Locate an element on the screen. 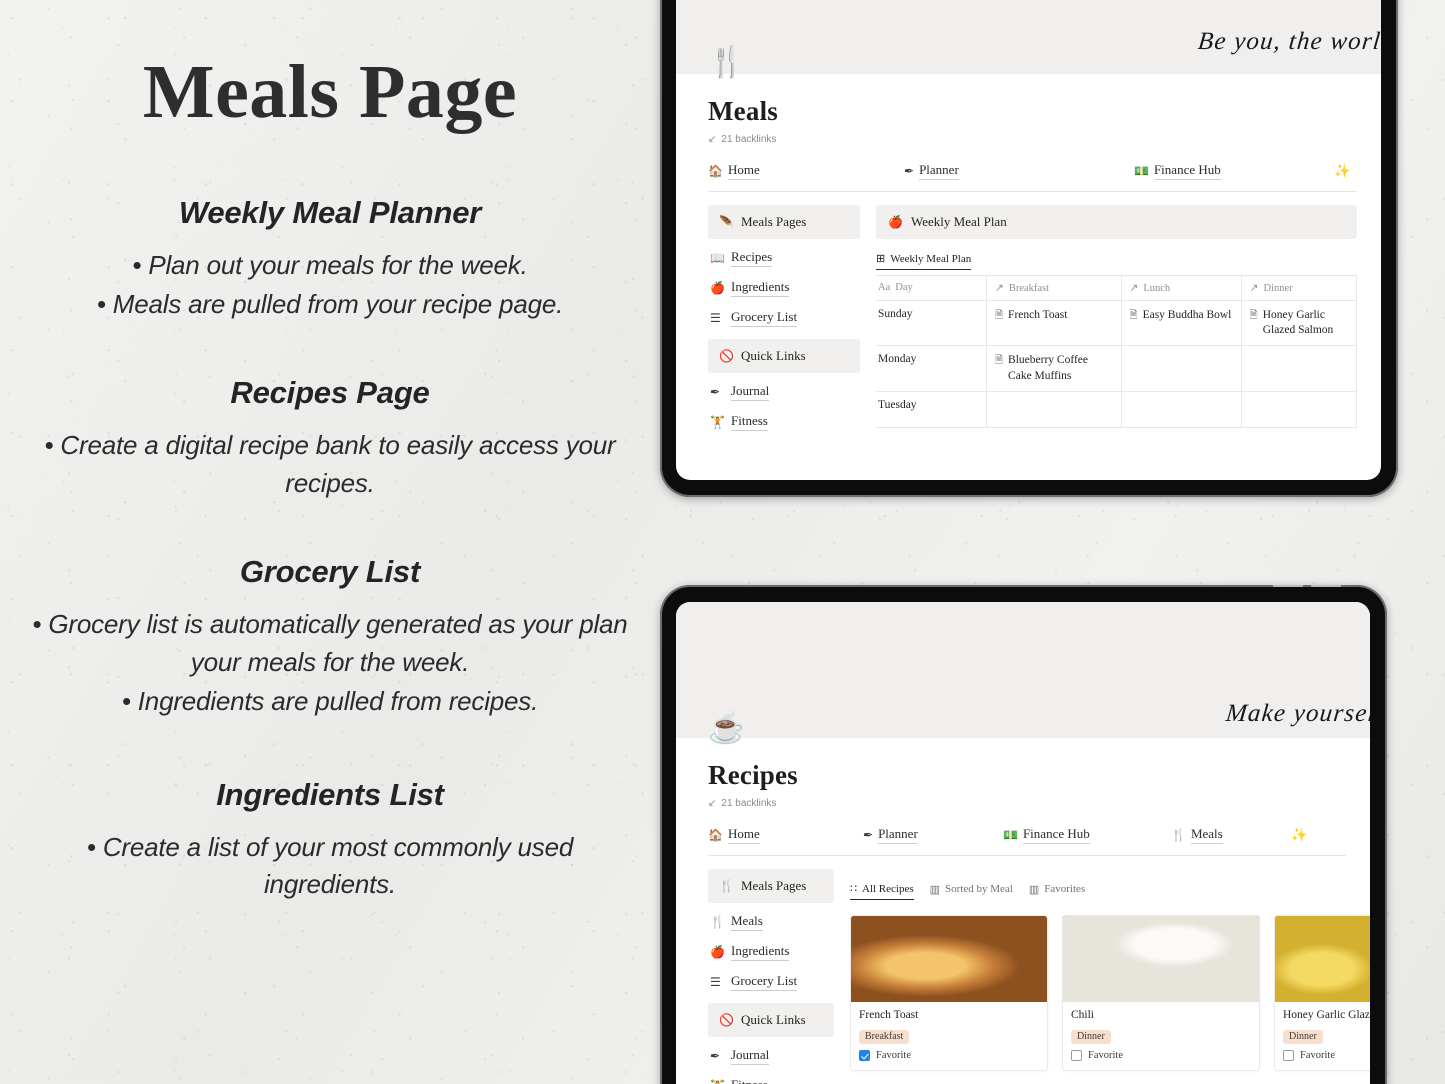  cell-text: Honey Garlic Glazed Salmon is located at coordinates (1298, 323).